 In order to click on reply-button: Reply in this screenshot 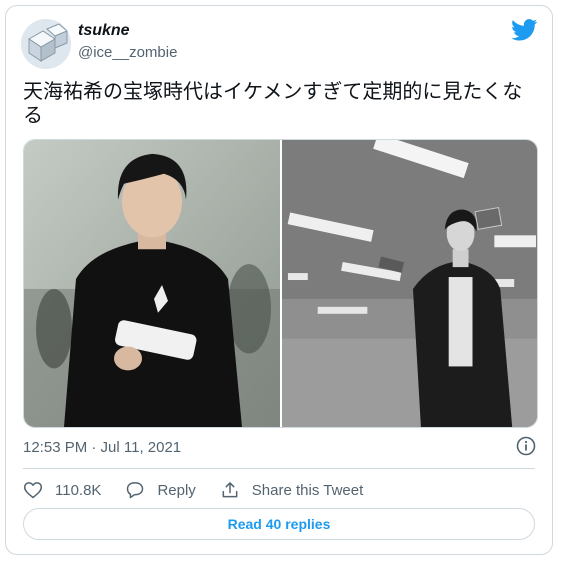, I will do `click(160, 490)`.